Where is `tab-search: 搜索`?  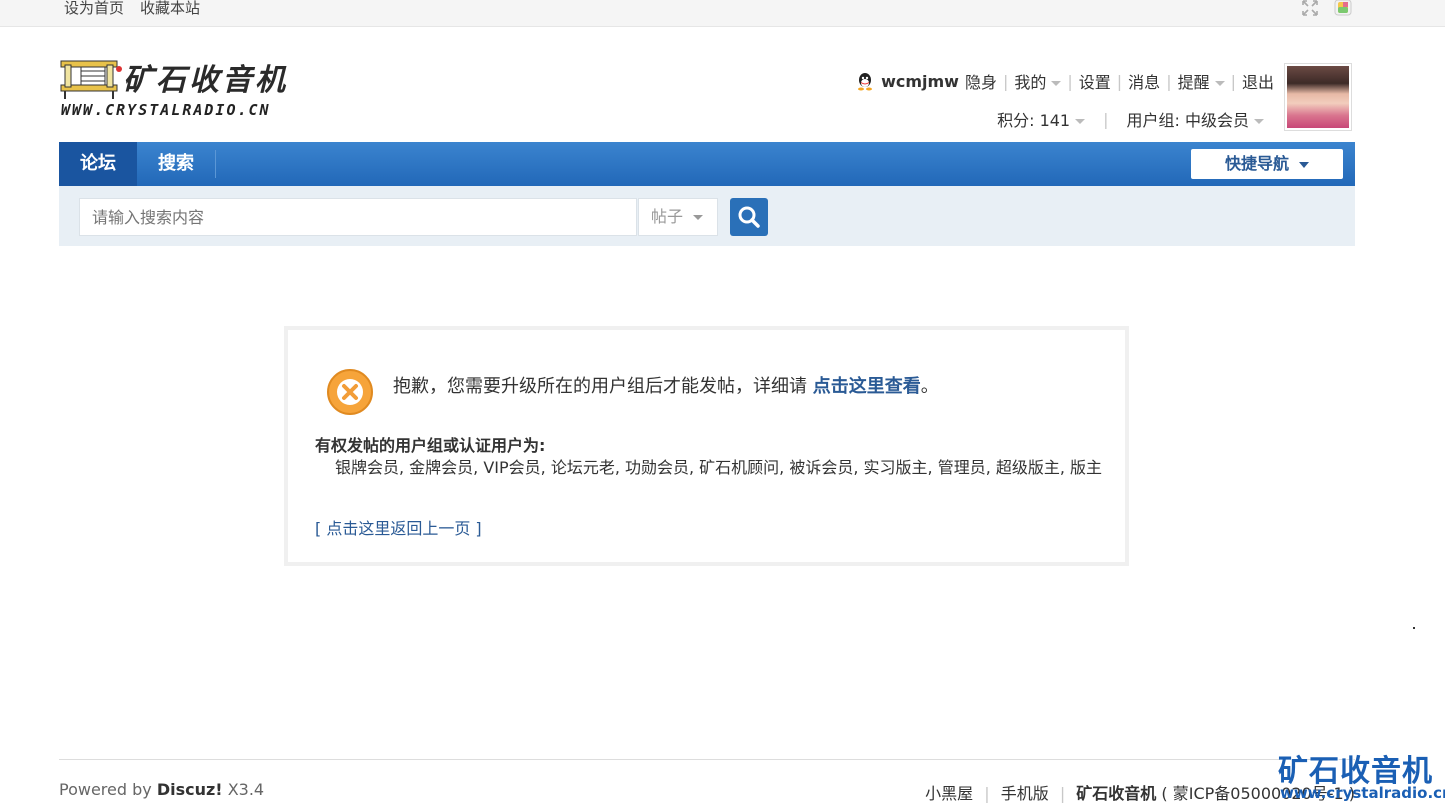
tab-search: 搜索 is located at coordinates (176, 164).